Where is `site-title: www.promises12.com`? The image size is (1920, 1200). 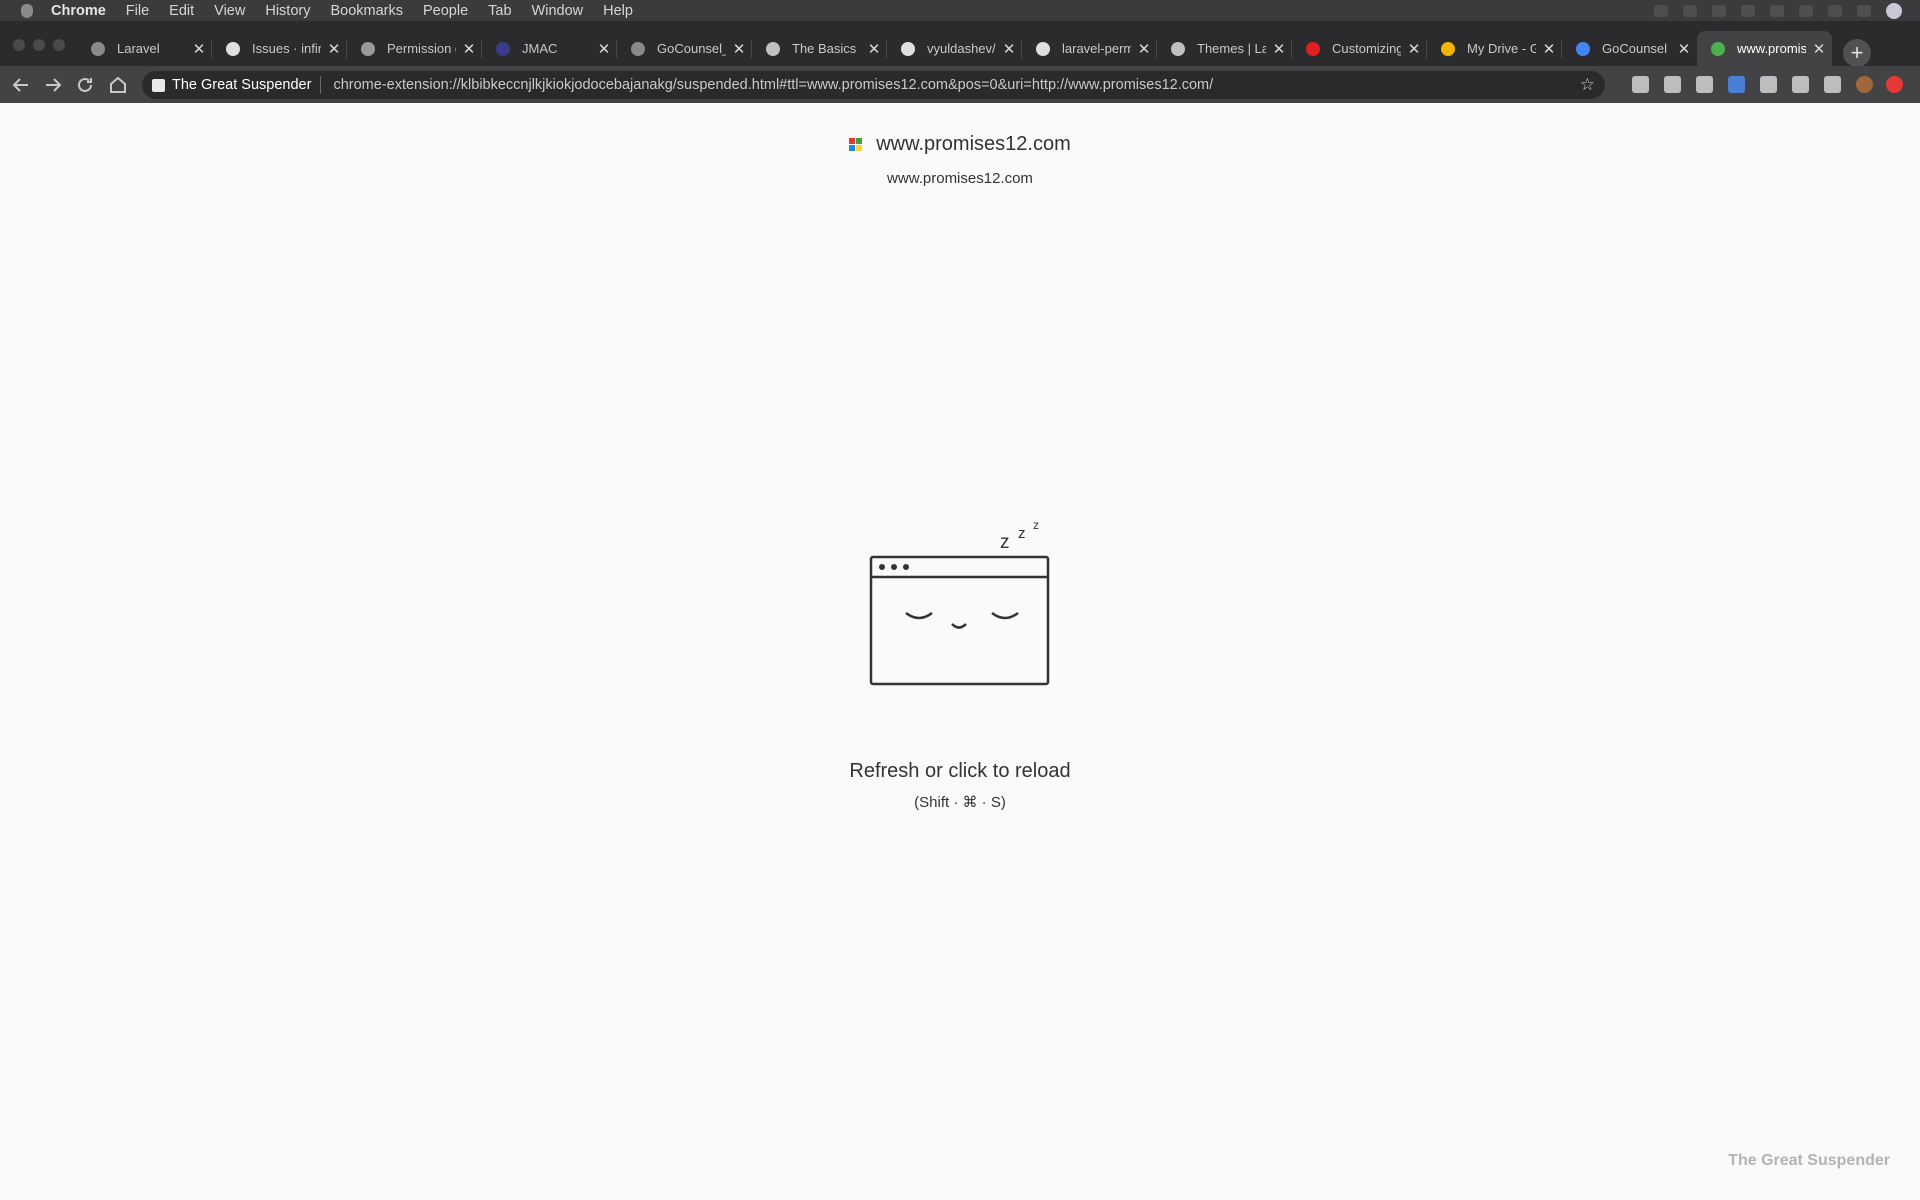 site-title: www.promises12.com is located at coordinates (960, 144).